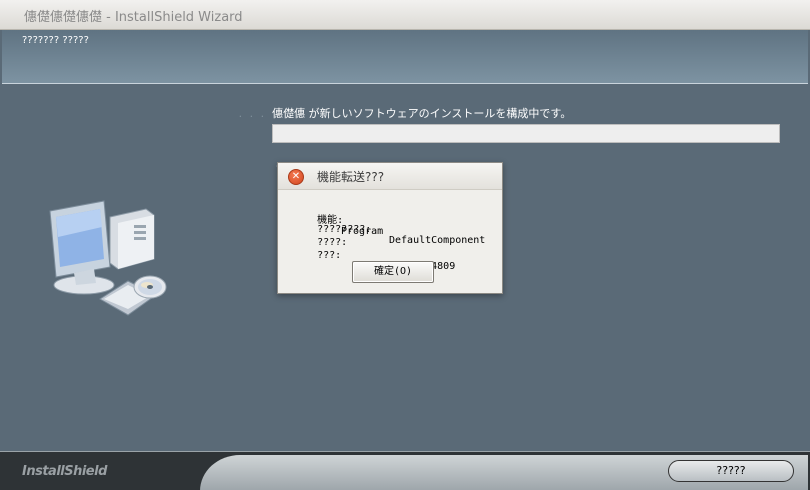 Image resolution: width=810 pixels, height=490 pixels. What do you see at coordinates (296, 177) in the screenshot?
I see `close-icon: ✕` at bounding box center [296, 177].